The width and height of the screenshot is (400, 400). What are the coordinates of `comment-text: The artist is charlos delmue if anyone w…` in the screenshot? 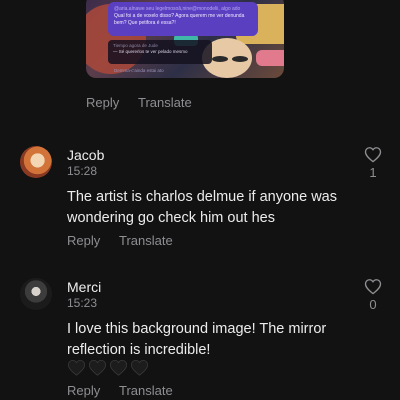 It's located at (202, 207).